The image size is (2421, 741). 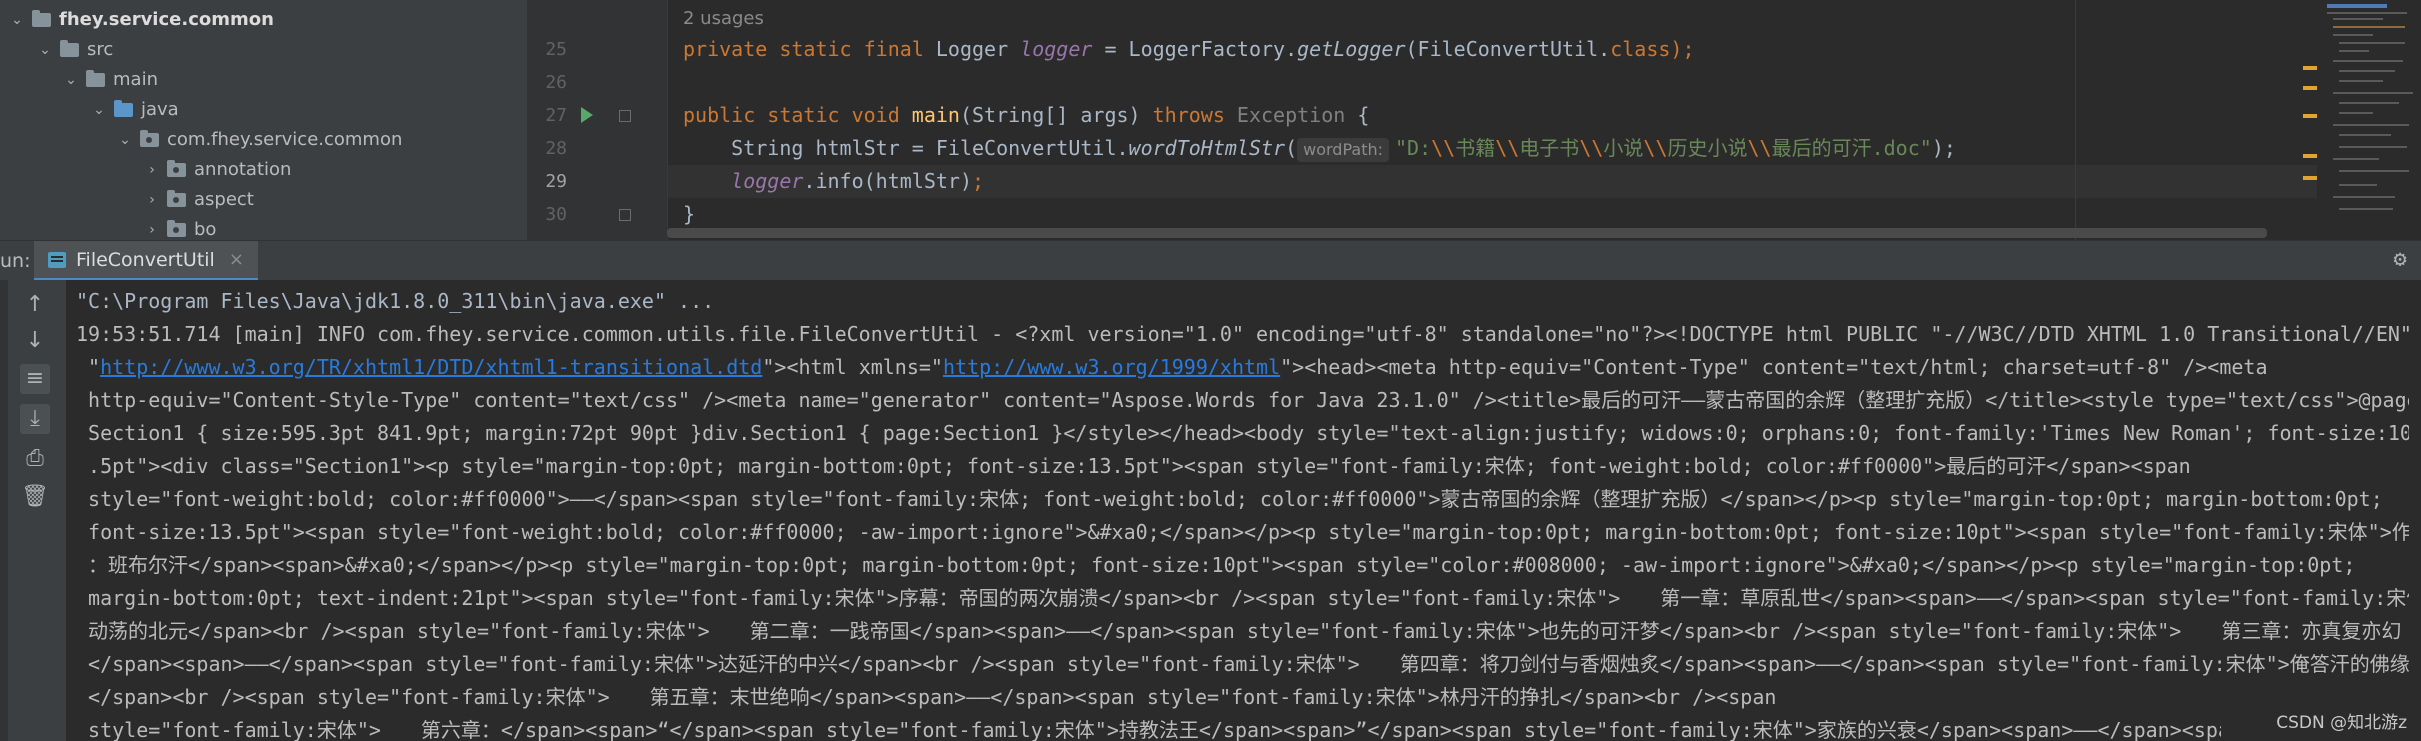 I want to click on usages-hint: 2 usages, so click(x=723, y=18).